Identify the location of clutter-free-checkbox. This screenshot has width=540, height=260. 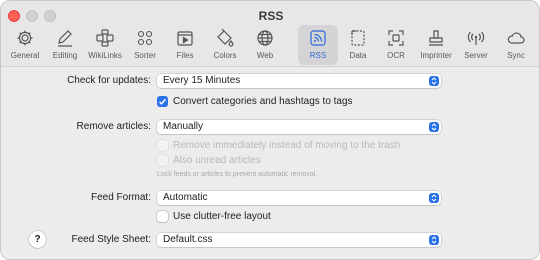
(162, 216).